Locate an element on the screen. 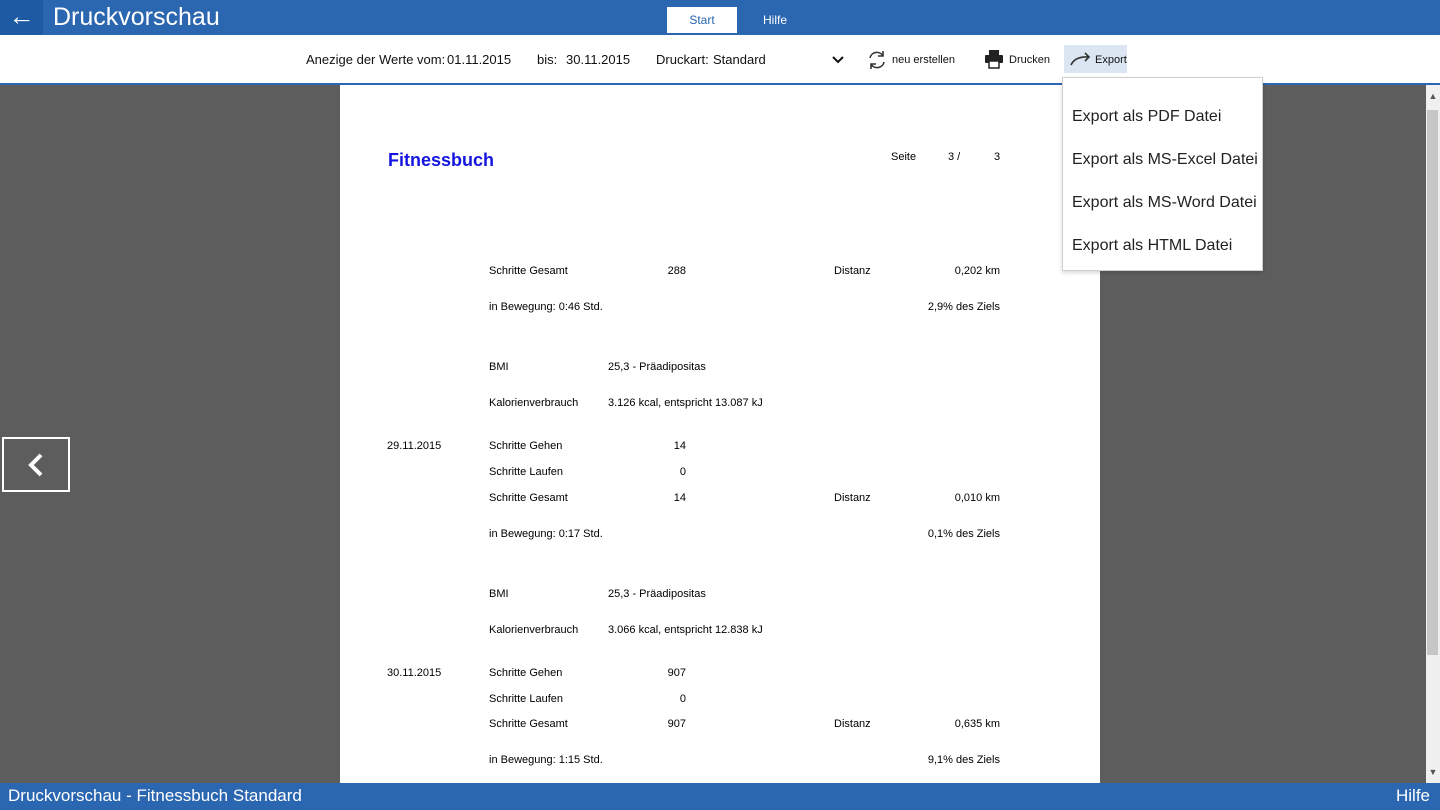 The height and width of the screenshot is (810, 1440). document-title: Fitnessbuch is located at coordinates (441, 160).